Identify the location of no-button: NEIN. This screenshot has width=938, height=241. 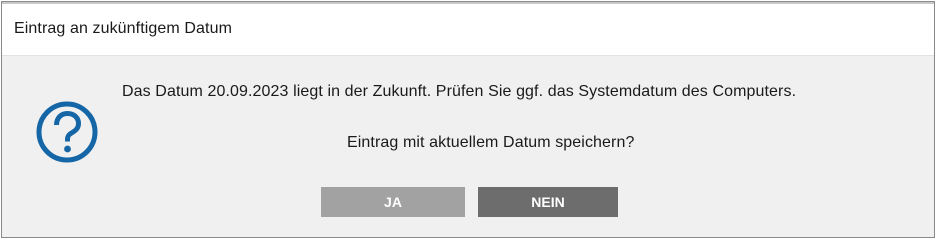
(548, 202).